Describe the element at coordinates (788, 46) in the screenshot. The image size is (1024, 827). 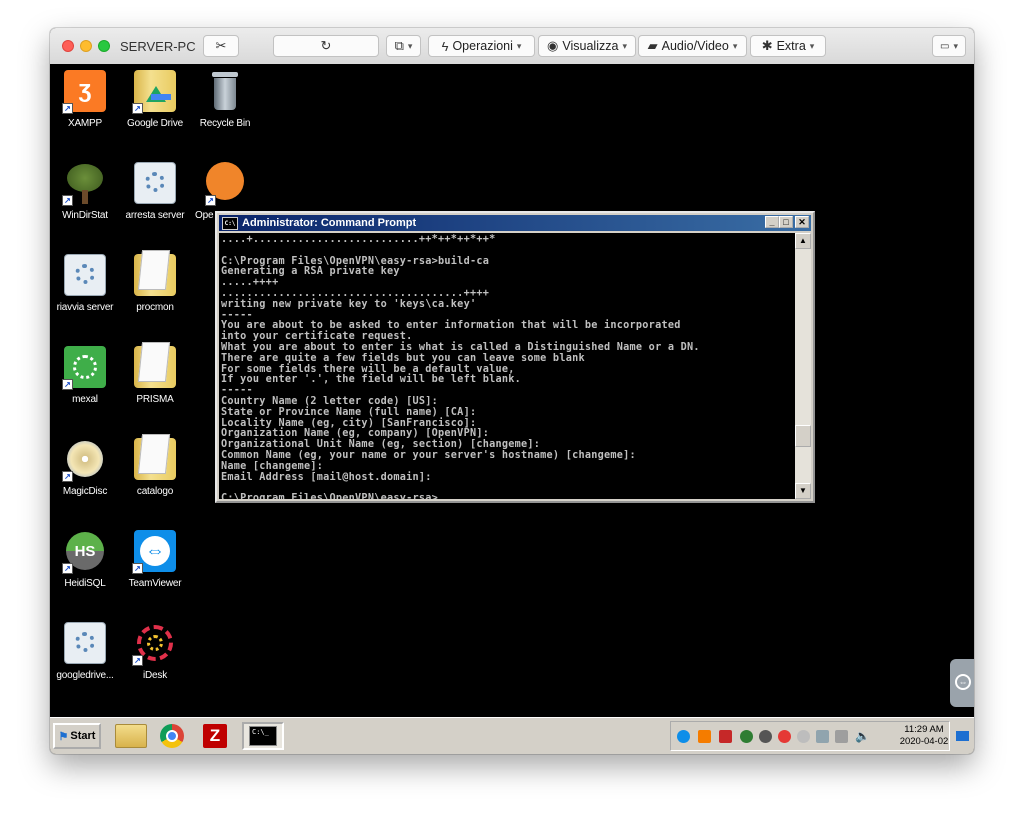
I see `extra-menu: ✱ Extra ▾` at that location.